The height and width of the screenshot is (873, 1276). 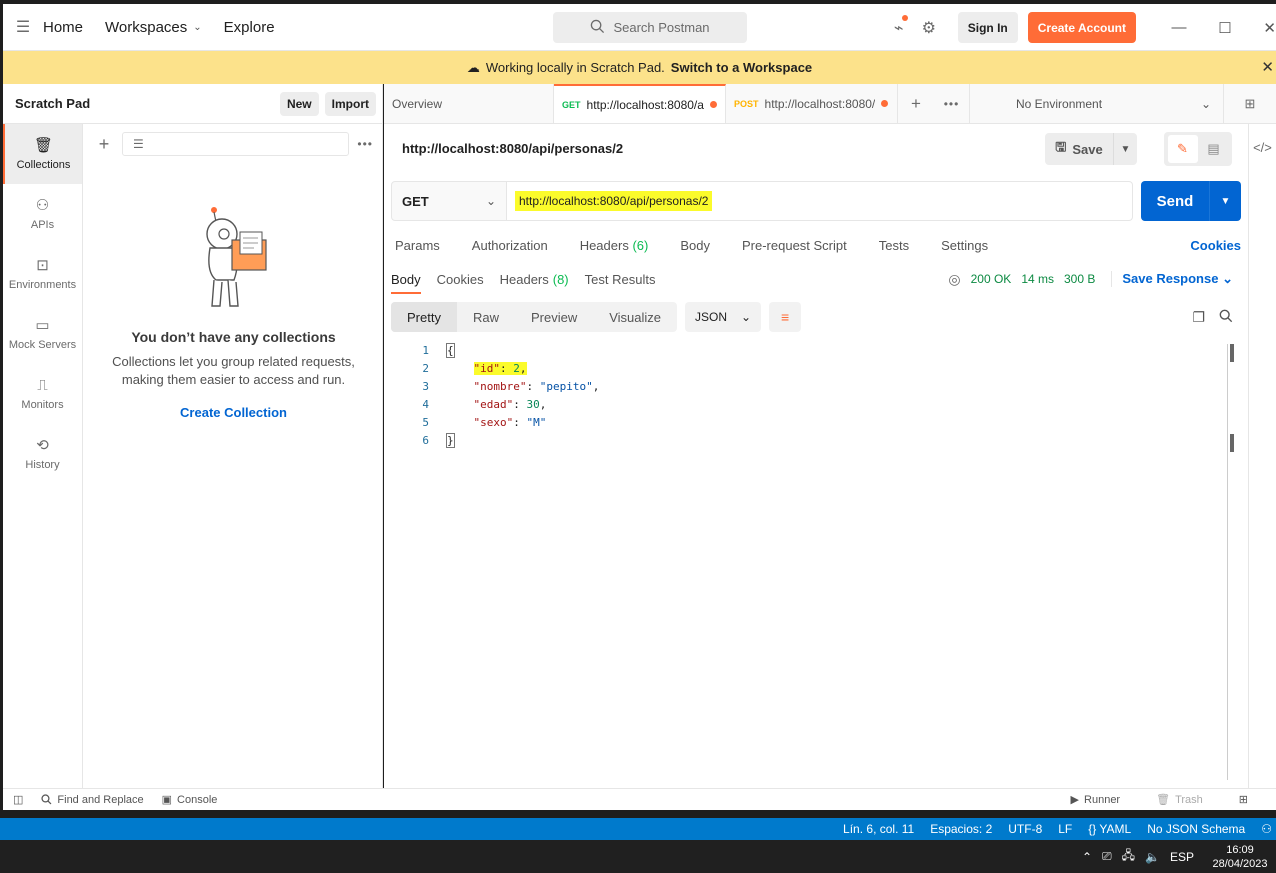 I want to click on resp-tab-test-results: Test Results, so click(x=620, y=279).